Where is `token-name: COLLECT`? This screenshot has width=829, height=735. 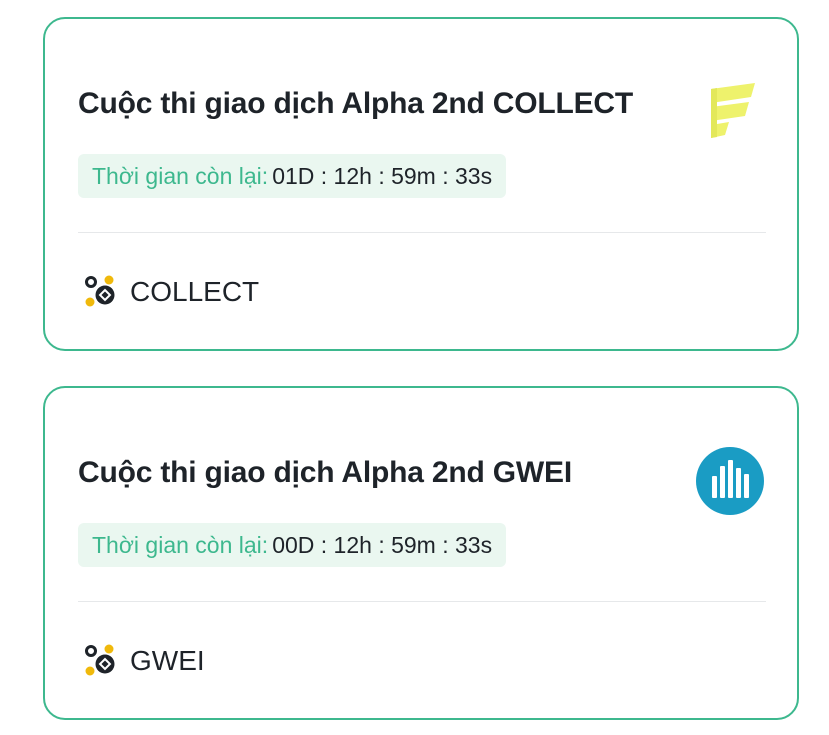 token-name: COLLECT is located at coordinates (195, 291).